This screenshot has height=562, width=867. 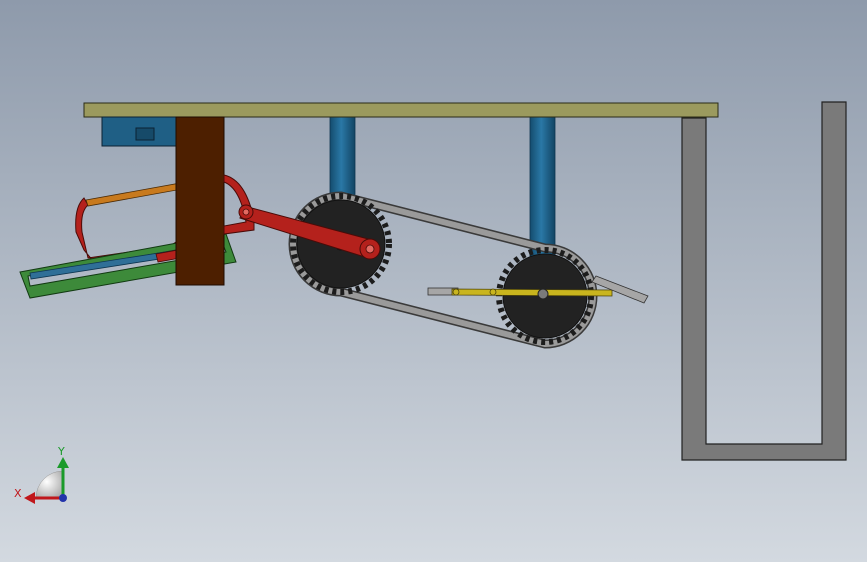 What do you see at coordinates (764, 281) in the screenshot?
I see `u-frame` at bounding box center [764, 281].